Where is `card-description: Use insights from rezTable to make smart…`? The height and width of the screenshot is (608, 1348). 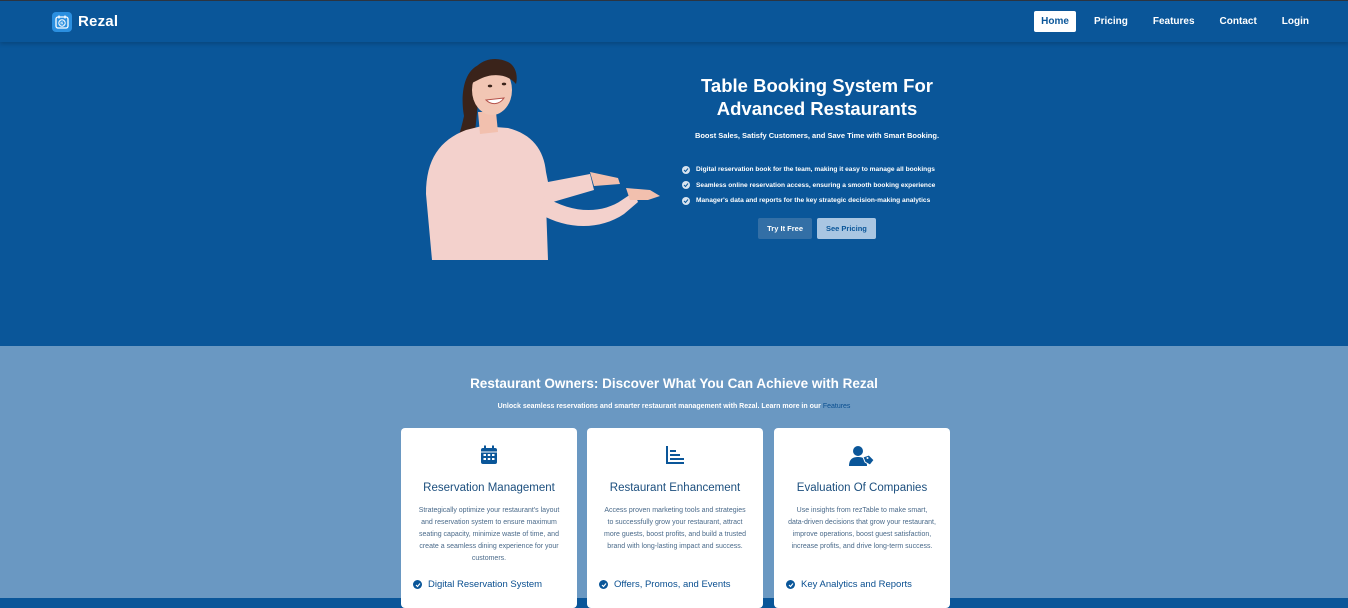 card-description: Use insights from rezTable to make smart… is located at coordinates (862, 528).